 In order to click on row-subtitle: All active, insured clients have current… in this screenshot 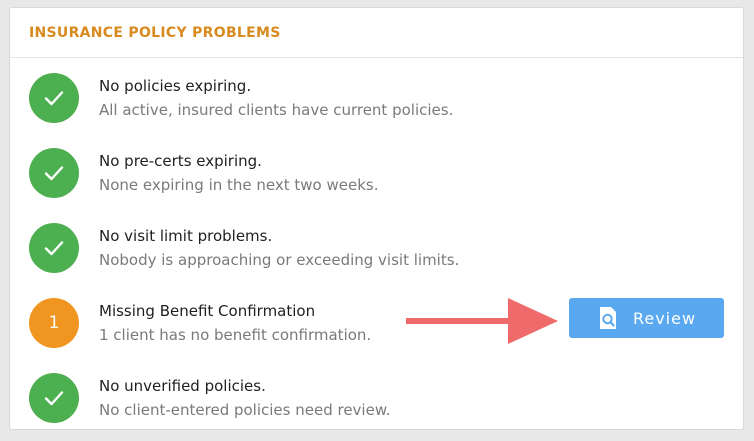, I will do `click(276, 110)`.